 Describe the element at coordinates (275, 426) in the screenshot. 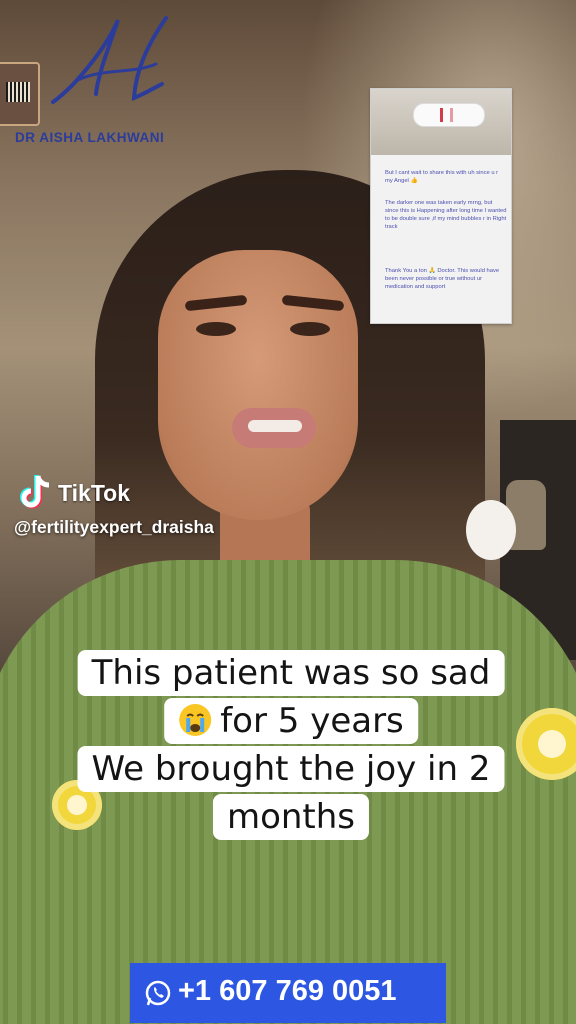

I see `presenter-teeth` at that location.